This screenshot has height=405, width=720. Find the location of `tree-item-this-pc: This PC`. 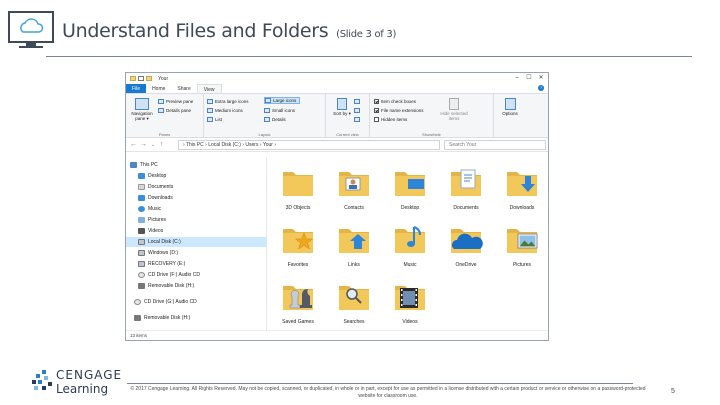

tree-item-this-pc: This PC is located at coordinates (198, 165).